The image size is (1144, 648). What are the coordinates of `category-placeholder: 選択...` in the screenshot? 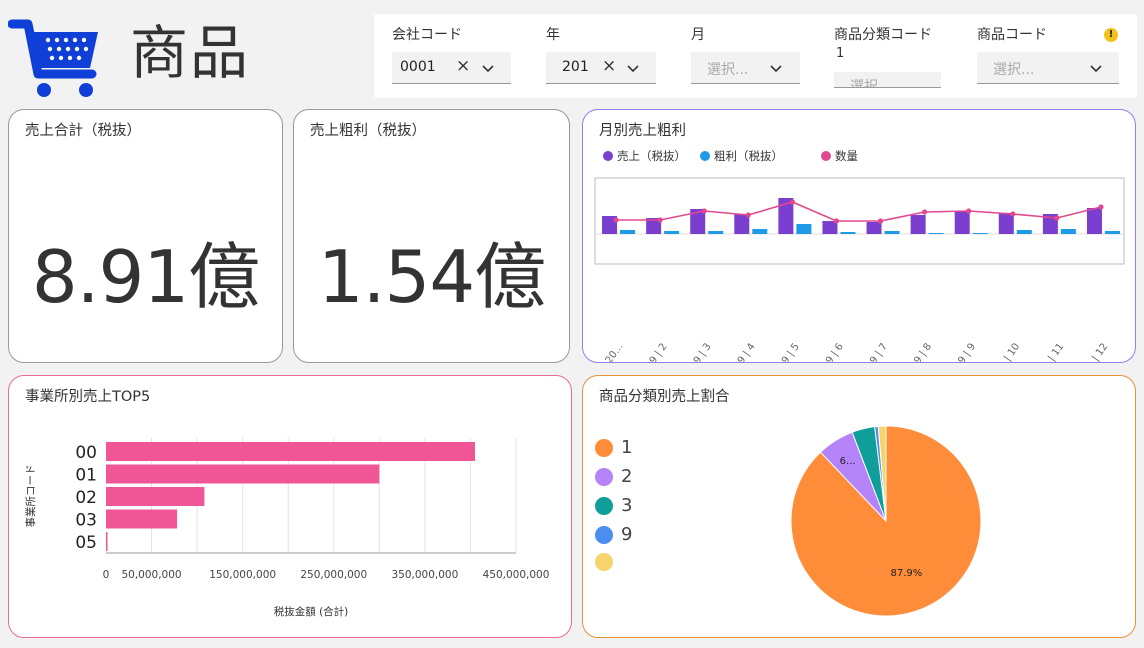 It's located at (871, 83).